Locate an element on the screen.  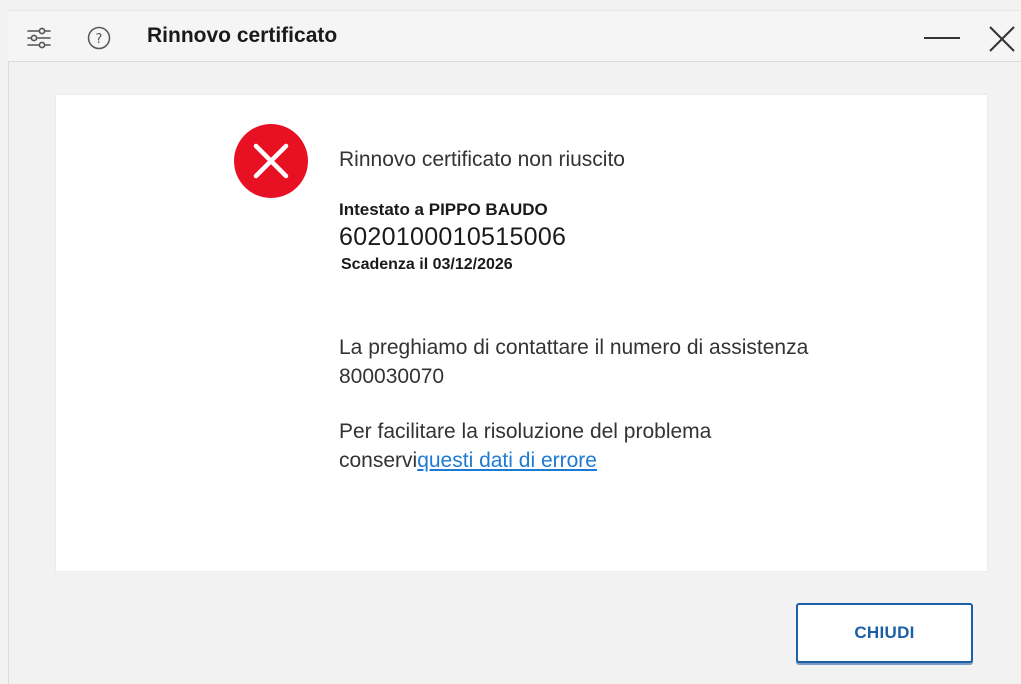
minimize-icon is located at coordinates (942, 37).